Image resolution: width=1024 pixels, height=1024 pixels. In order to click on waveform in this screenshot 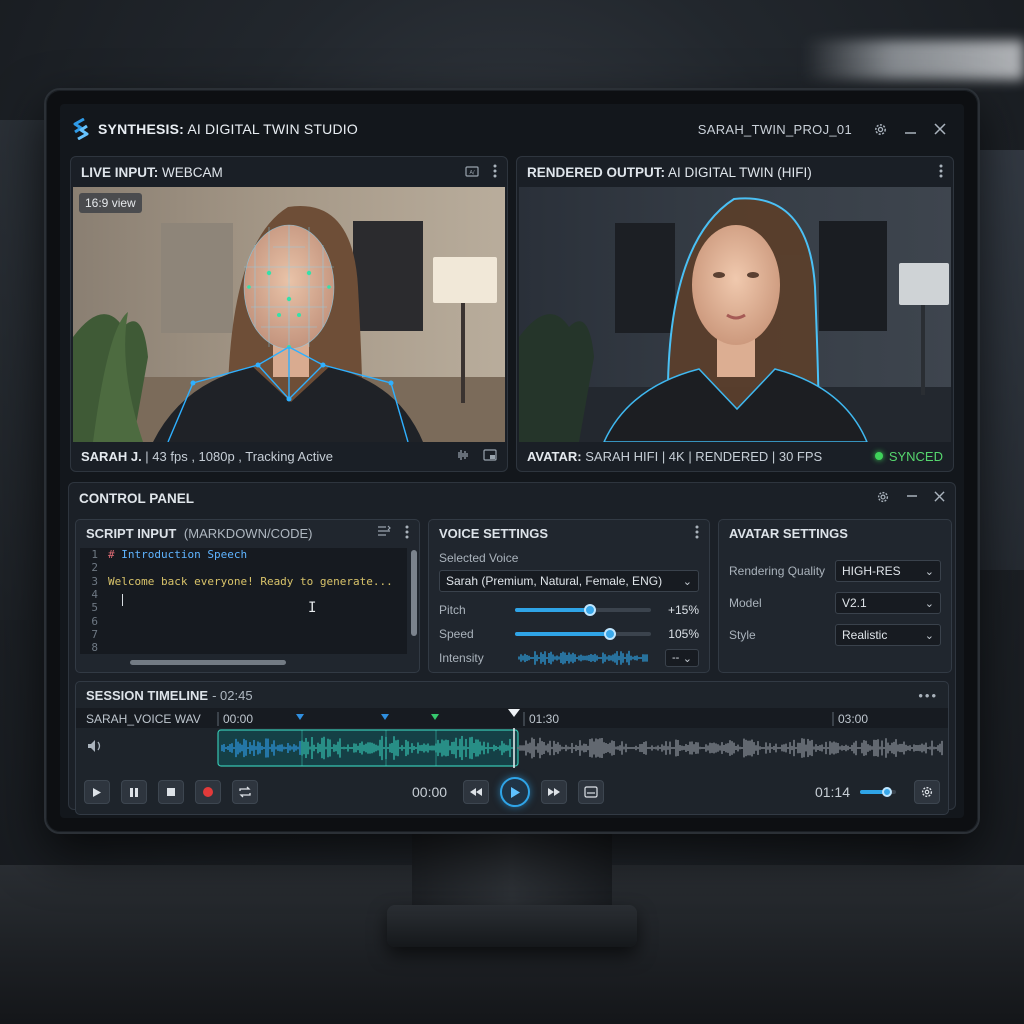, I will do `click(511, 748)`.